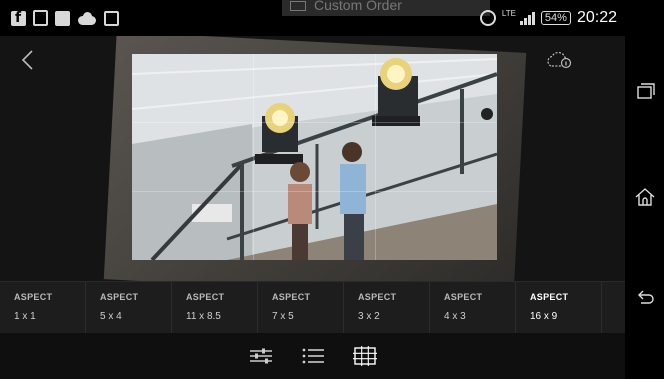 This screenshot has width=664, height=379. What do you see at coordinates (301, 308) in the screenshot?
I see `aspect-option-7x5: ASPECT 7 x 5` at bounding box center [301, 308].